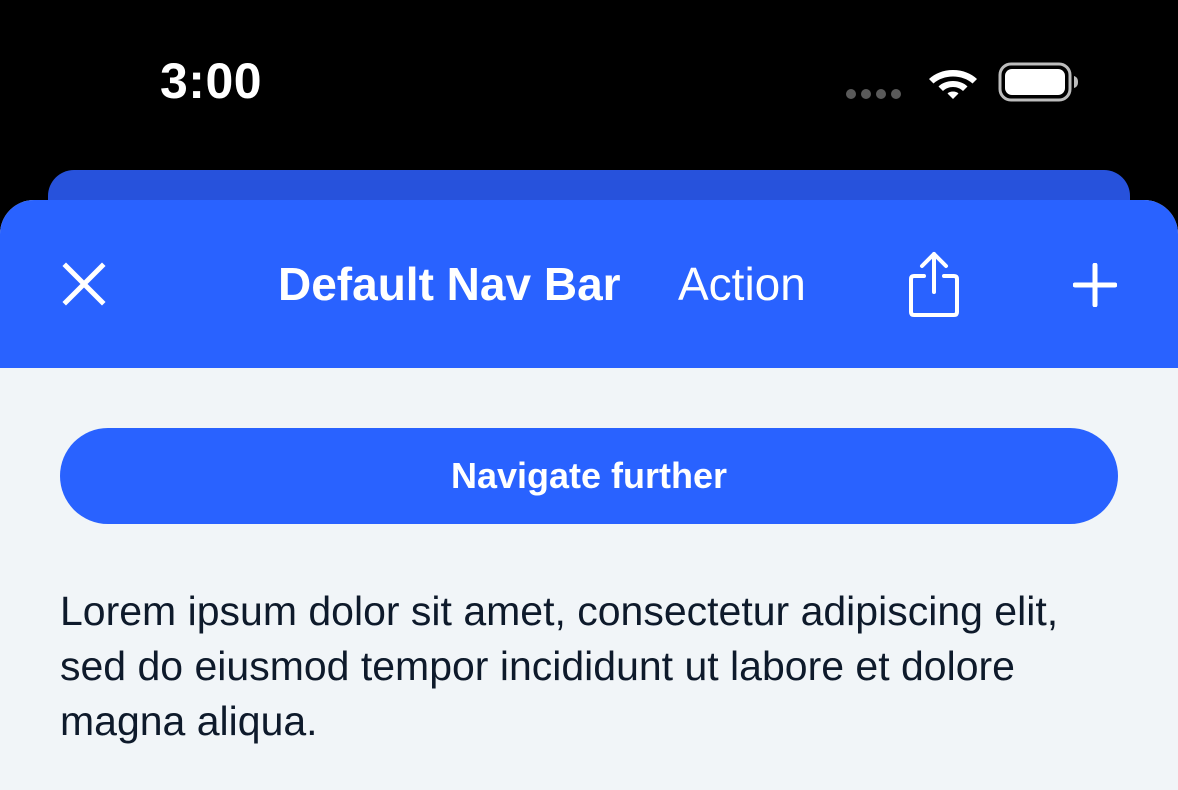 This screenshot has width=1178, height=790. I want to click on battery-icon, so click(1038, 82).